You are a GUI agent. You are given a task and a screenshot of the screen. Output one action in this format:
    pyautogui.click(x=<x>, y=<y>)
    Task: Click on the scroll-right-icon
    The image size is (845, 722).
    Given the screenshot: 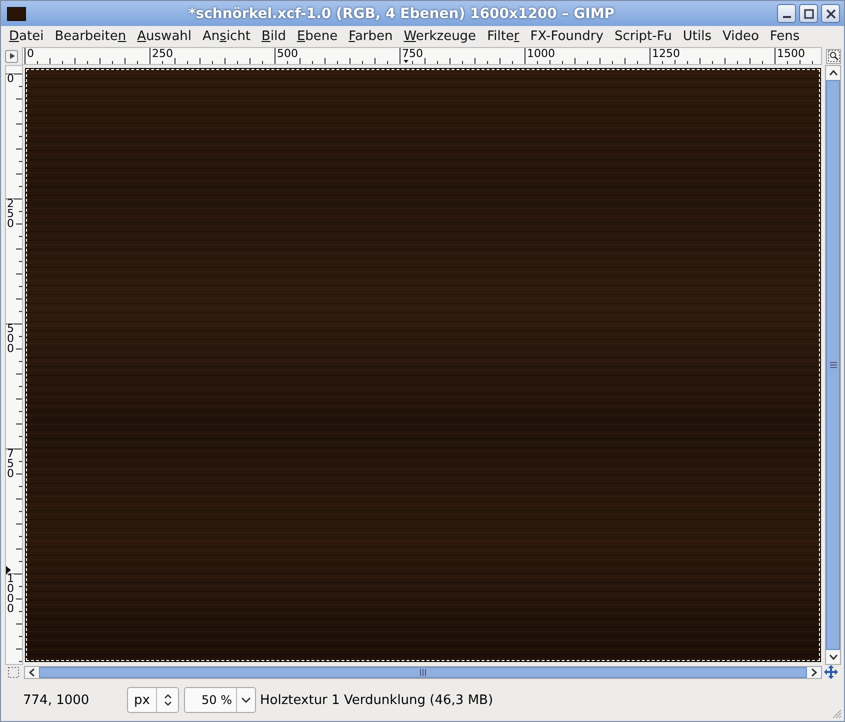 What is the action you would take?
    pyautogui.click(x=814, y=672)
    